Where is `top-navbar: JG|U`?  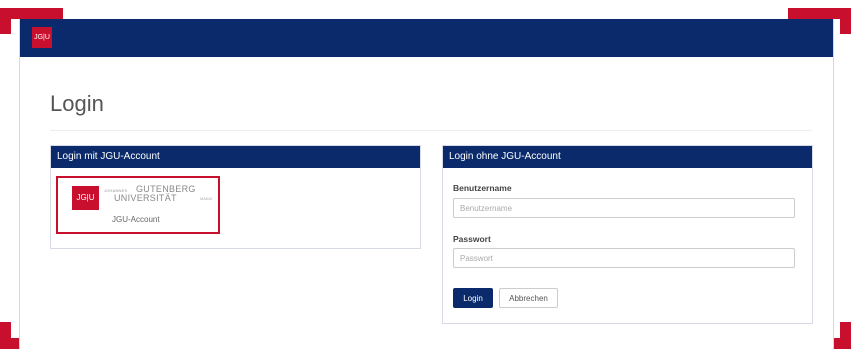
top-navbar: JG|U is located at coordinates (426, 38).